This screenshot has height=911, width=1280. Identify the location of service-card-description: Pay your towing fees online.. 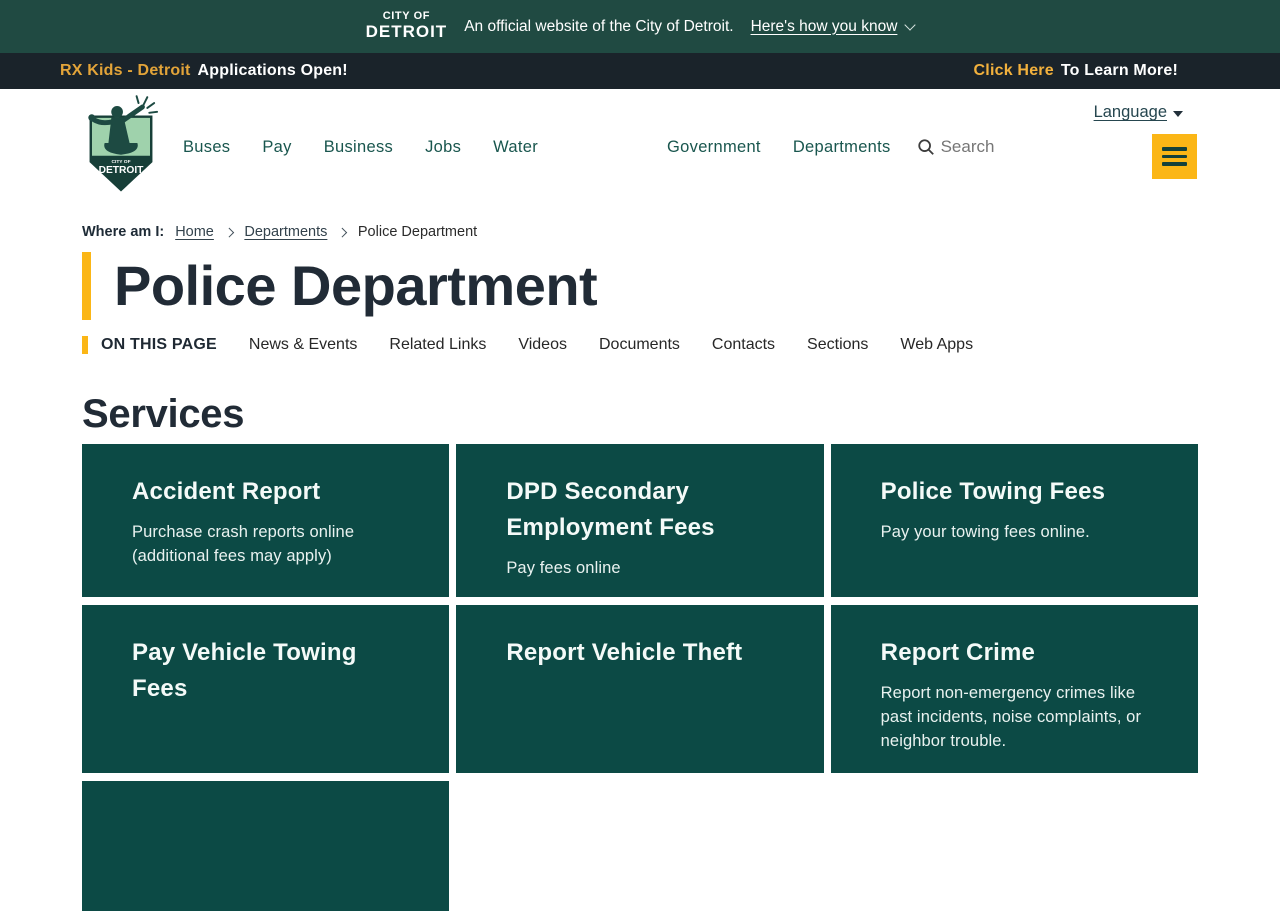
(985, 532).